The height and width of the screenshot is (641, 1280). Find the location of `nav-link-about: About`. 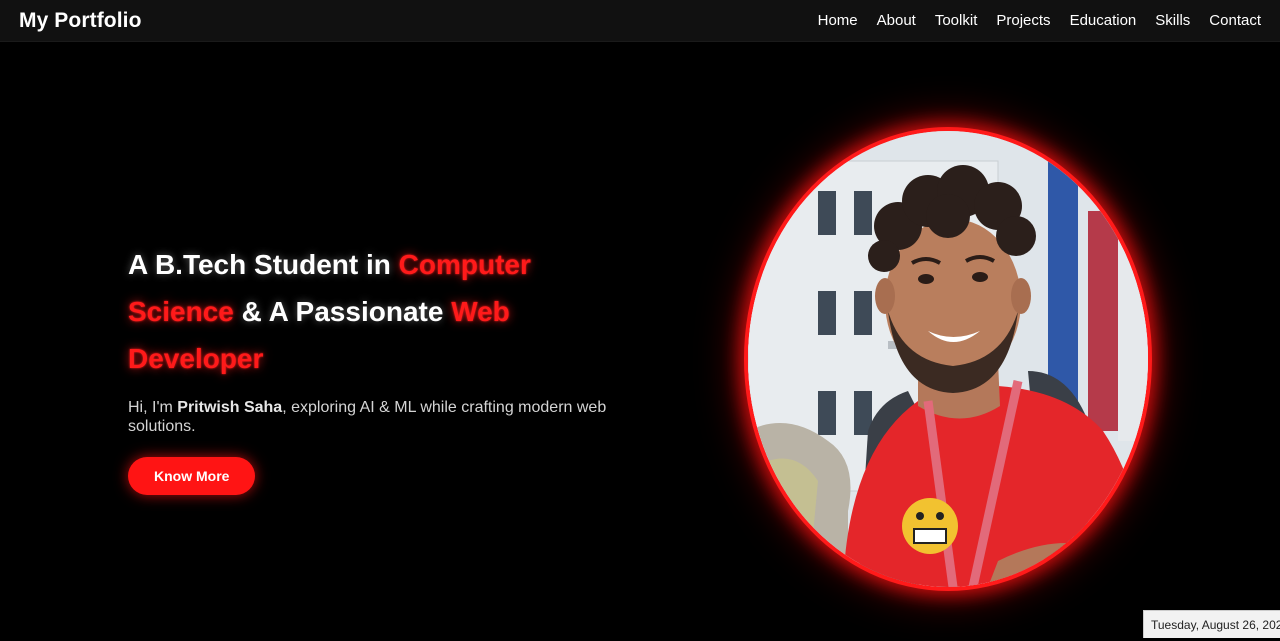

nav-link-about: About is located at coordinates (896, 20).